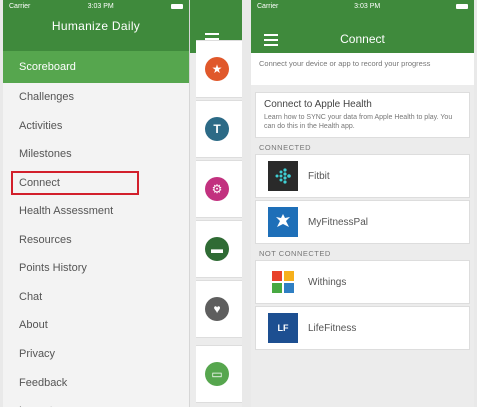 The image size is (477, 407). I want to click on activity-card: T, so click(219, 129).